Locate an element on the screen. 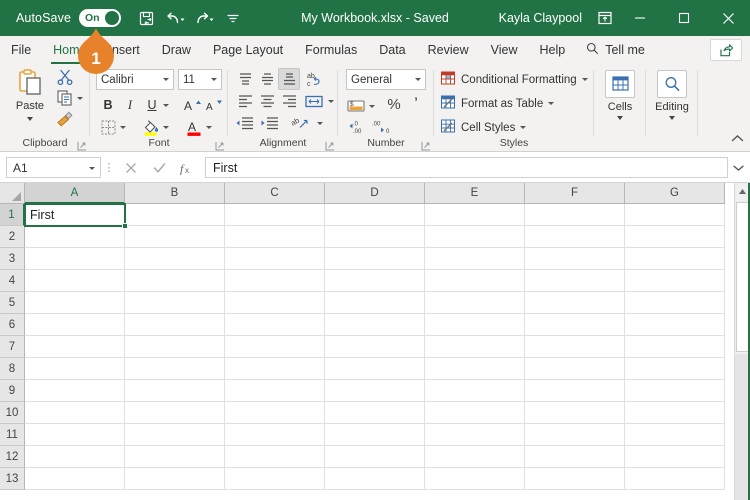  cell-E12 is located at coordinates (475, 457).